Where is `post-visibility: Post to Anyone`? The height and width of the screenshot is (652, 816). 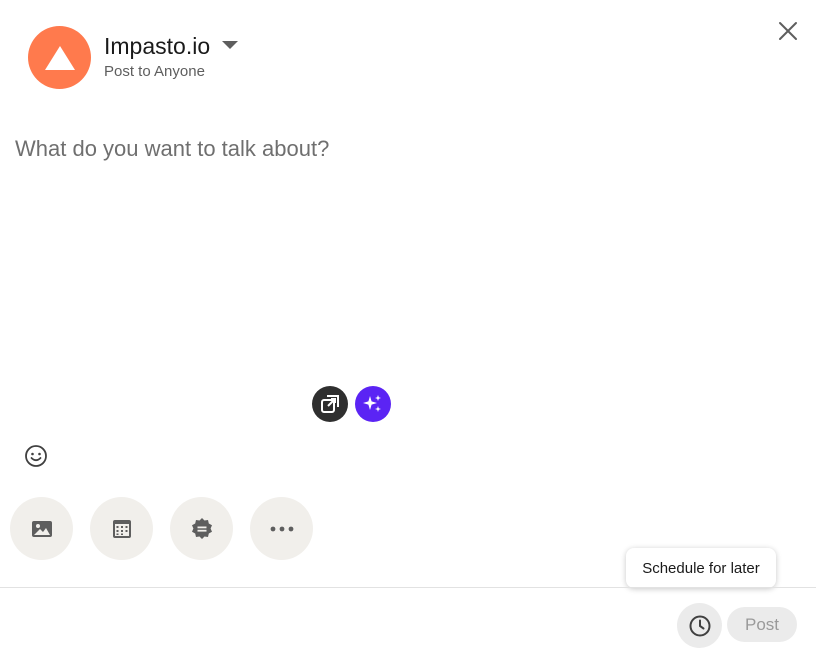
post-visibility: Post to Anyone is located at coordinates (154, 71).